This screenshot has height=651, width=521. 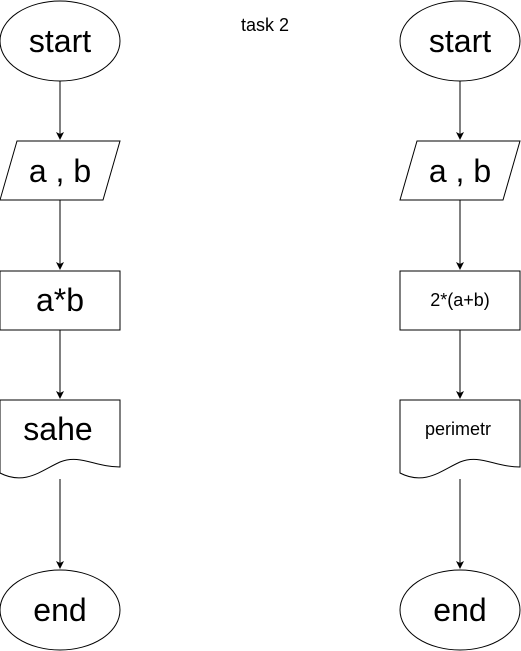 What do you see at coordinates (60, 41) in the screenshot?
I see `start-label-left: start` at bounding box center [60, 41].